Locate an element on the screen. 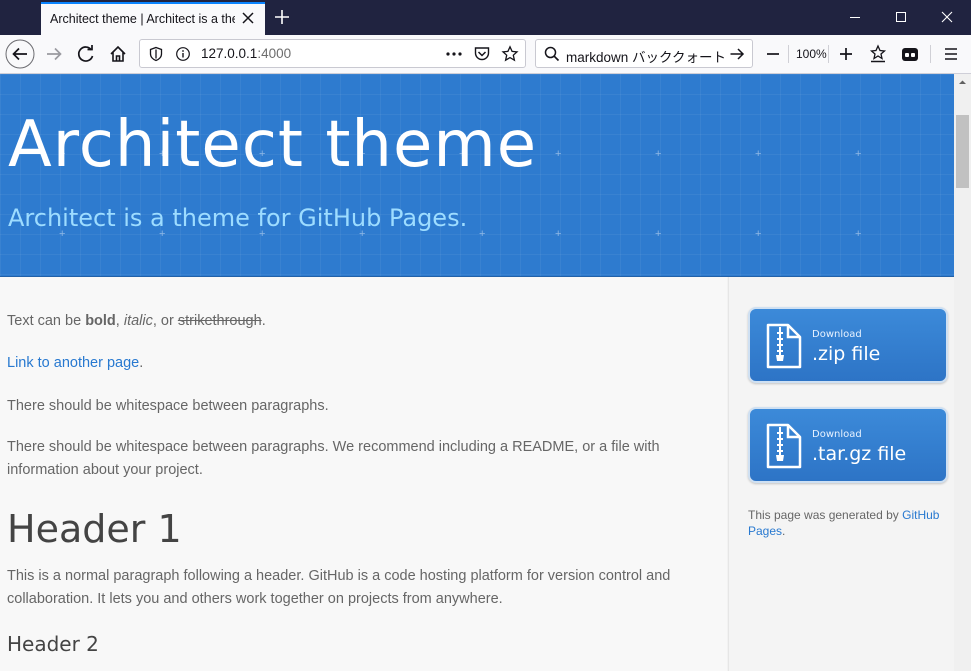 Image resolution: width=971 pixels, height=671 pixels. search-input: markdown バッククォート エン is located at coordinates (646, 56).